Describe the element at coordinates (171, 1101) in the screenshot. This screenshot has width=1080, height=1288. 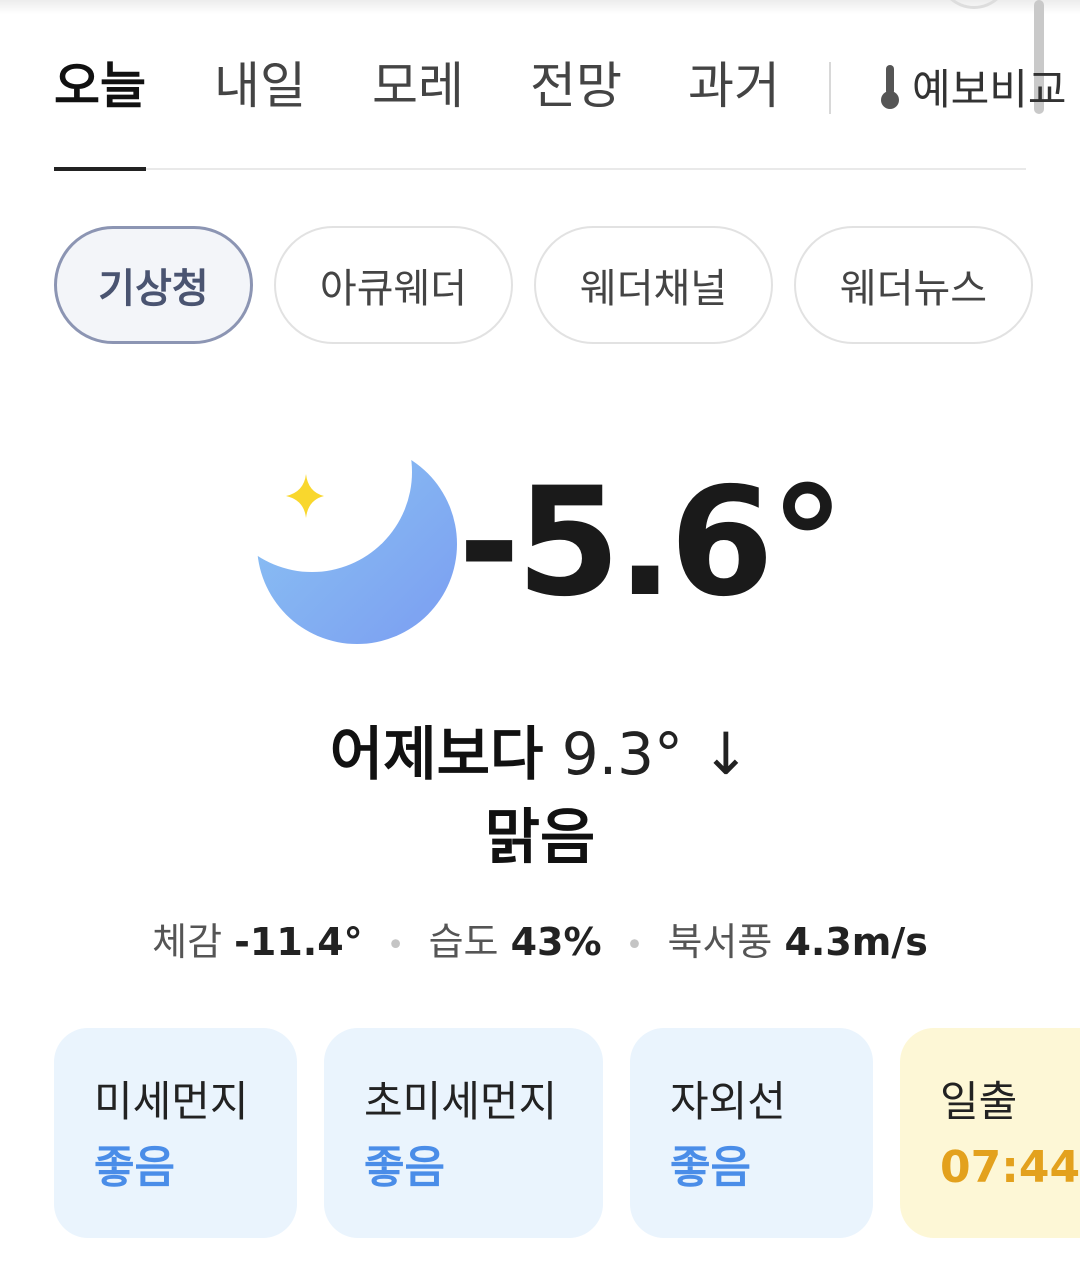
I see `card-title: 미세먼지` at that location.